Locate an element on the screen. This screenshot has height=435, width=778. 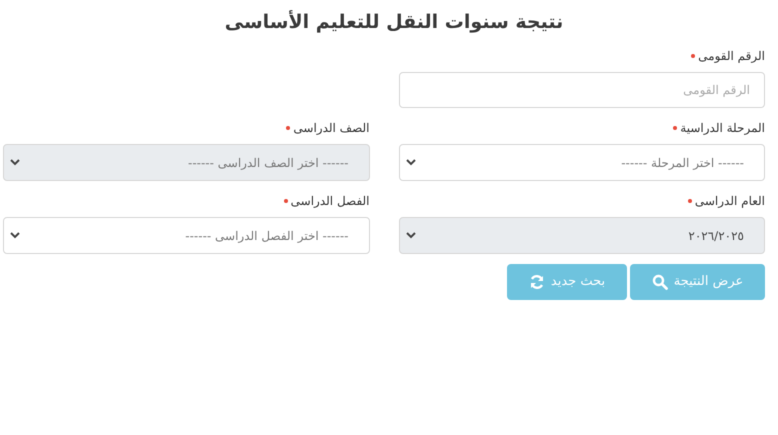
input-field: الرقم القومى is located at coordinates (581, 90).